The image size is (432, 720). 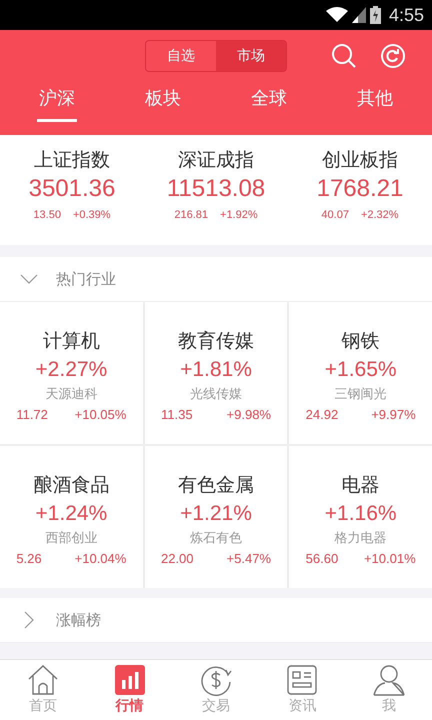 What do you see at coordinates (216, 279) in the screenshot?
I see `section-header: 热门行业` at bounding box center [216, 279].